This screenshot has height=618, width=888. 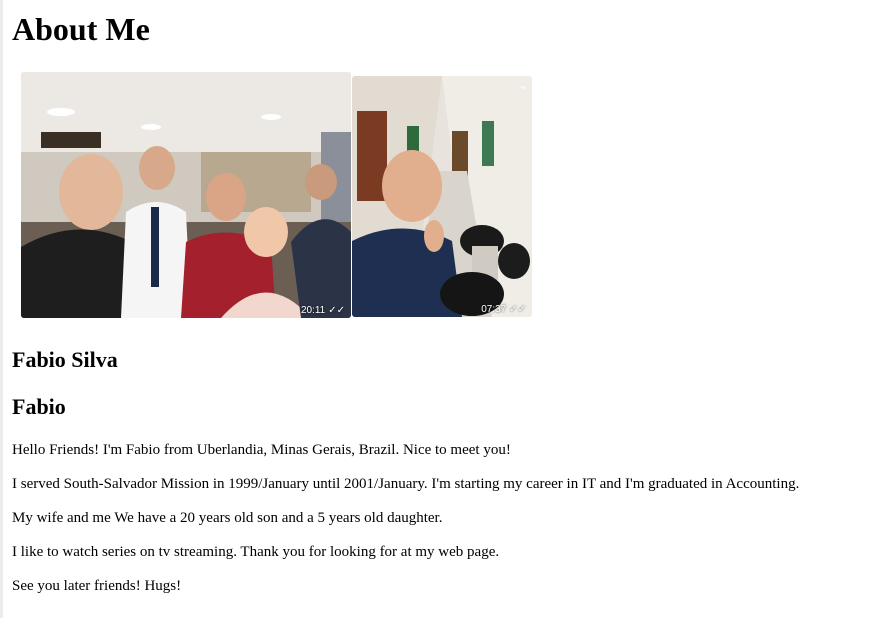 I want to click on page-title: About Me, so click(x=81, y=29).